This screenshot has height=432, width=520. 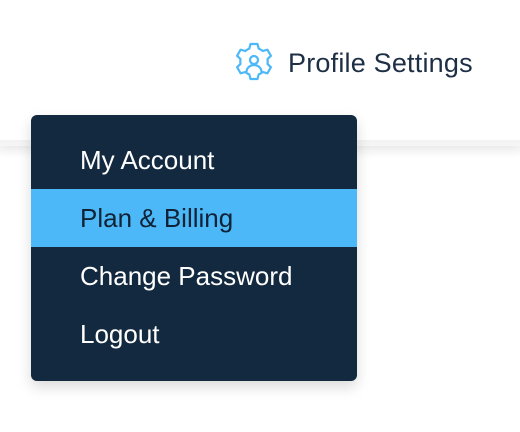 What do you see at coordinates (194, 218) in the screenshot?
I see `menu-item-plan-billing: Plan & Billing` at bounding box center [194, 218].